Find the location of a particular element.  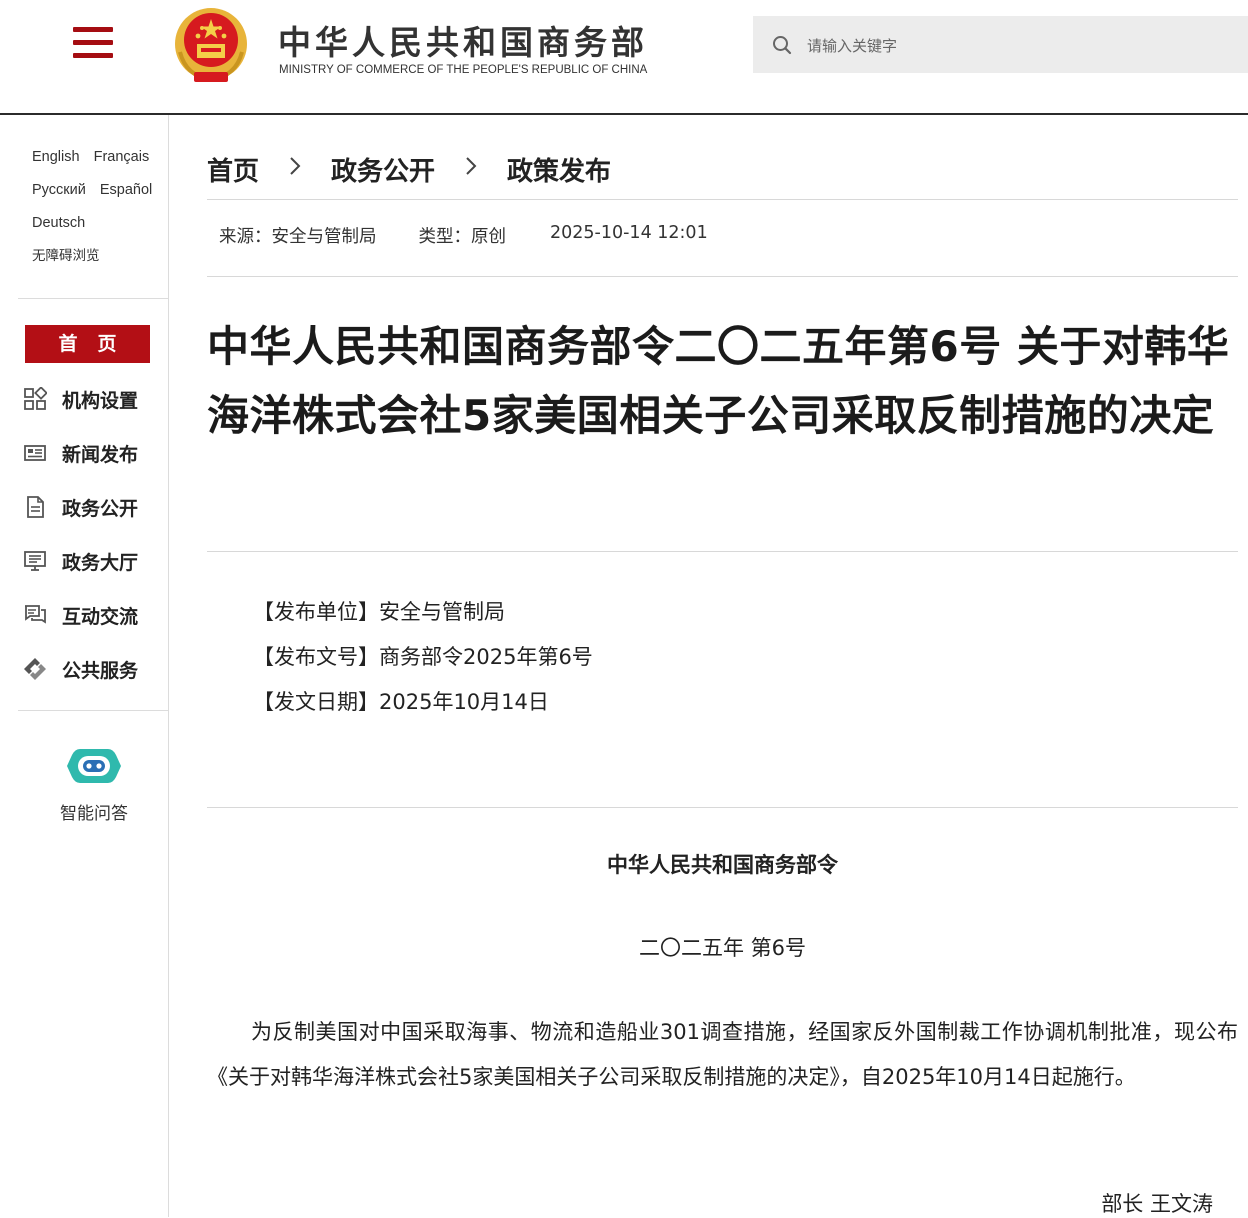

sidebar-item-interaction: 互动交流 is located at coordinates (95, 615).